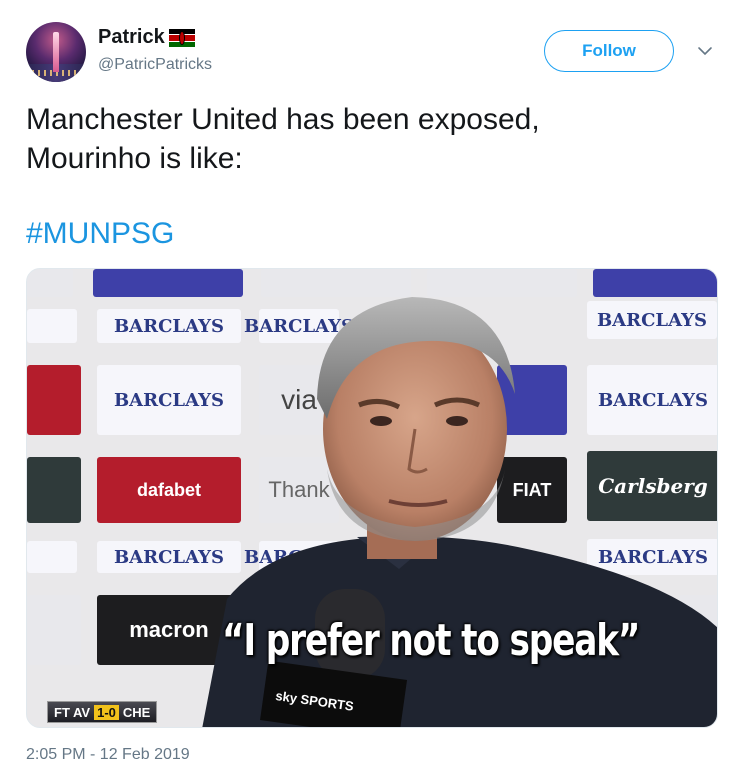 The width and height of the screenshot is (750, 776). I want to click on tweet-text-line: Manchester United has been exposed,, so click(283, 119).